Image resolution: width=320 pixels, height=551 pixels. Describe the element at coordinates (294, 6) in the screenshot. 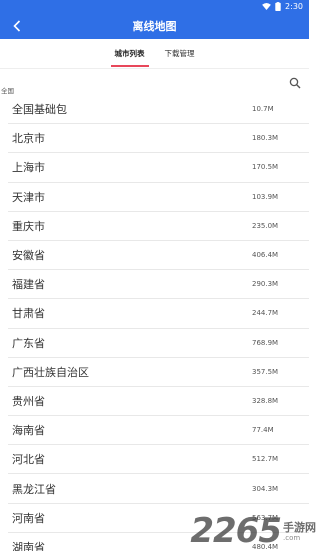

I see `status-time: 2:30` at that location.